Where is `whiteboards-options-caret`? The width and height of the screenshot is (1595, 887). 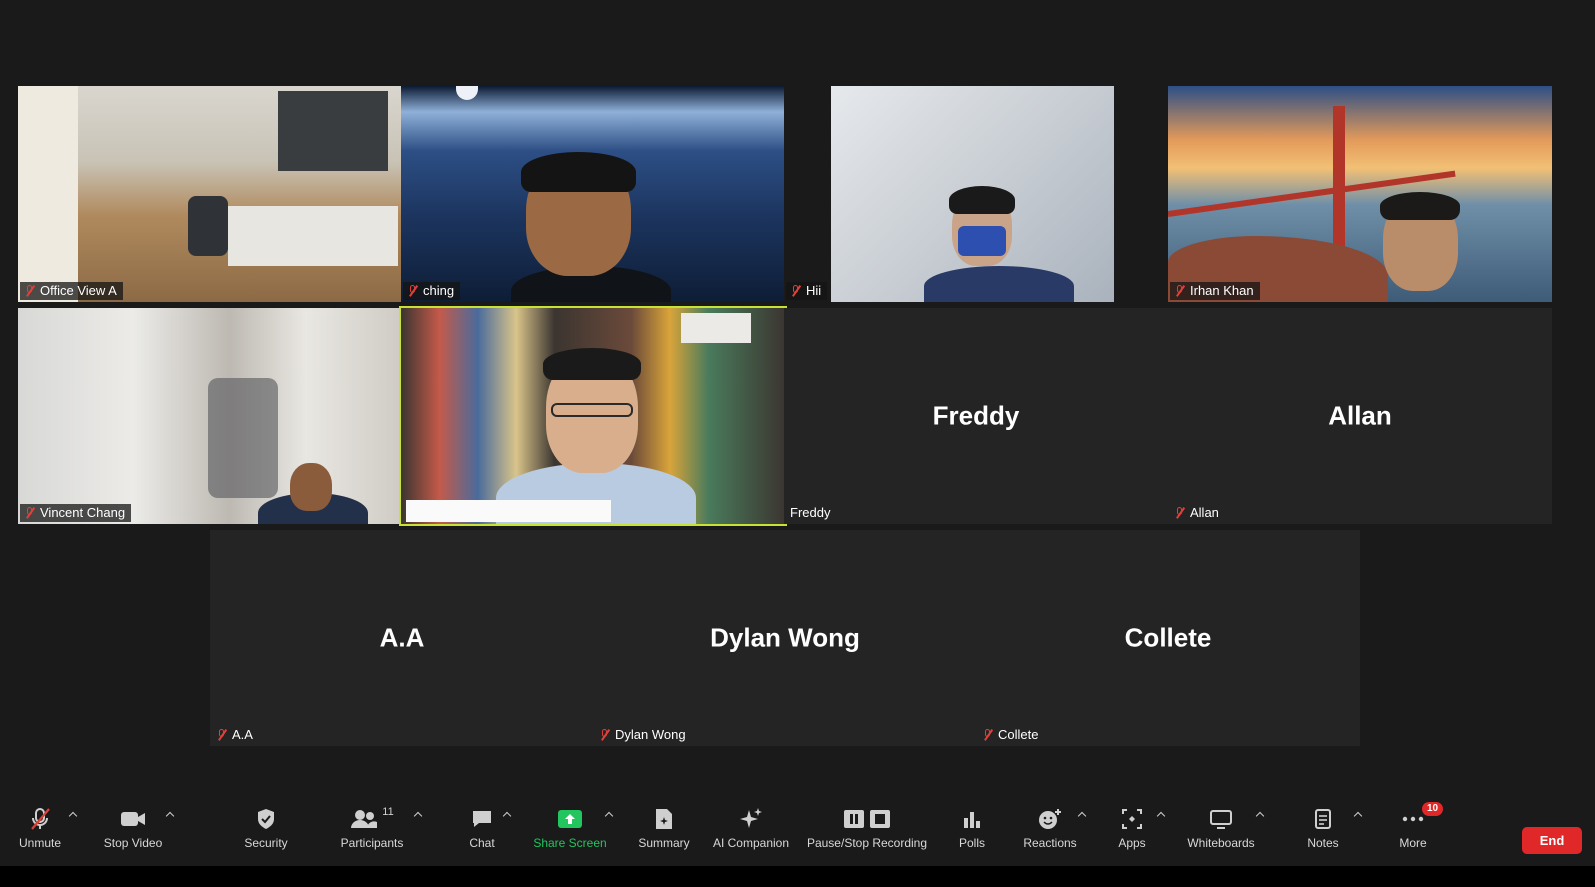
whiteboards-options-caret is located at coordinates (1260, 815).